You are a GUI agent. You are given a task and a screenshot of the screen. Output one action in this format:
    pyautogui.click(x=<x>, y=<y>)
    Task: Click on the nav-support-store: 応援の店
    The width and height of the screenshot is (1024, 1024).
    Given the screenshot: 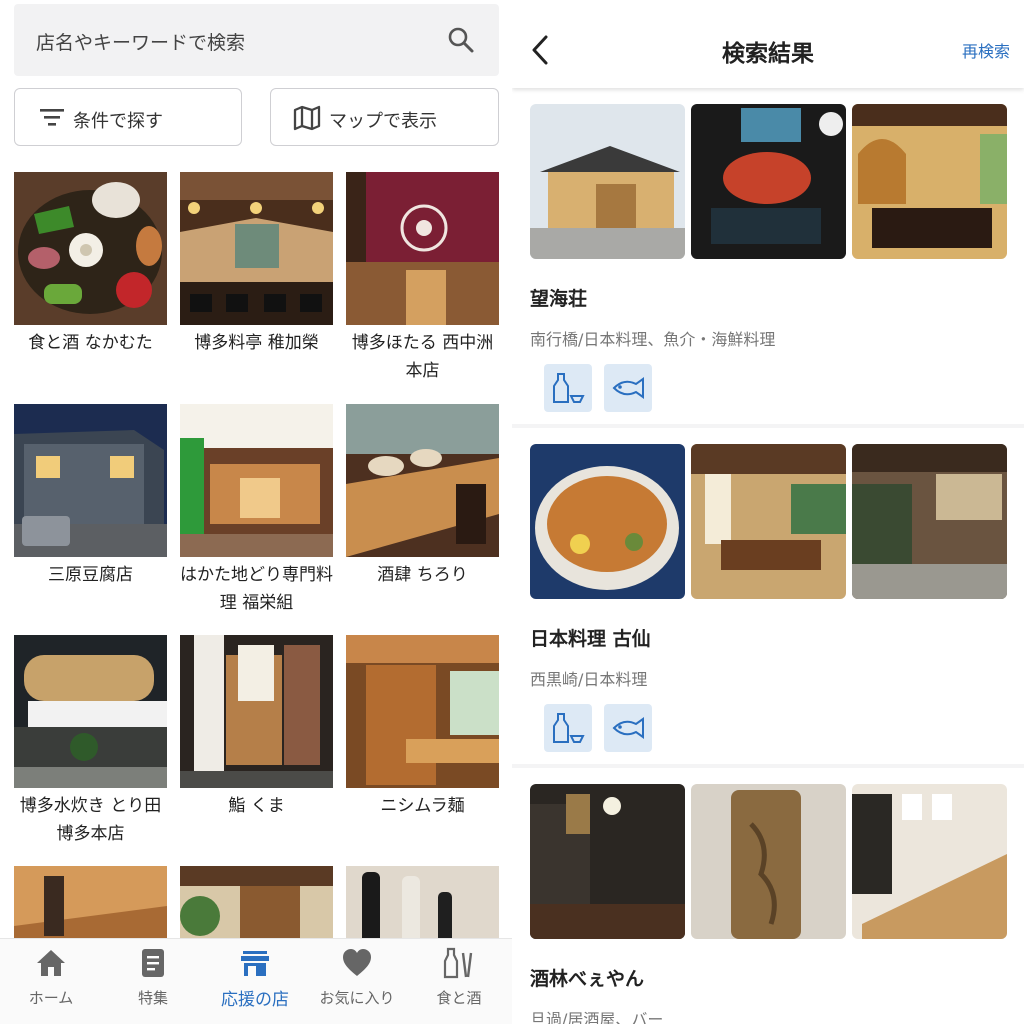 What is the action you would take?
    pyautogui.click(x=255, y=981)
    